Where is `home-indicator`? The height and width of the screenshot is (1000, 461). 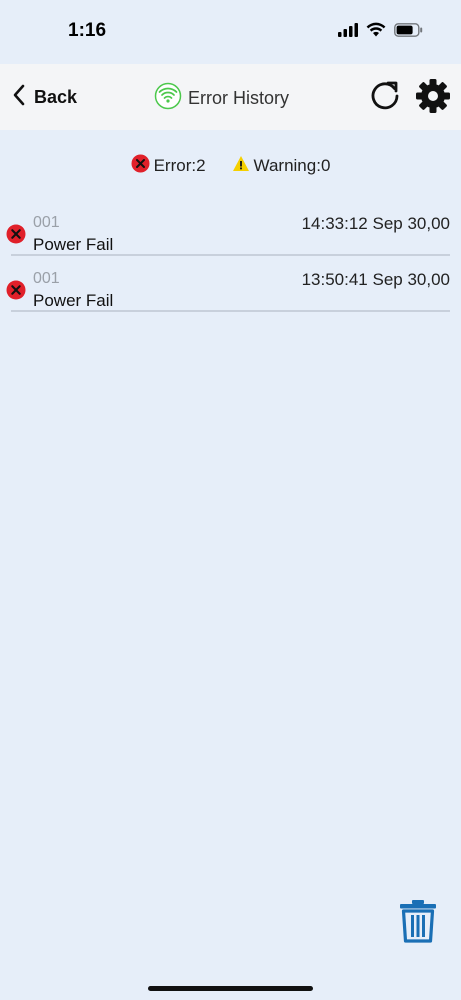 home-indicator is located at coordinates (230, 988).